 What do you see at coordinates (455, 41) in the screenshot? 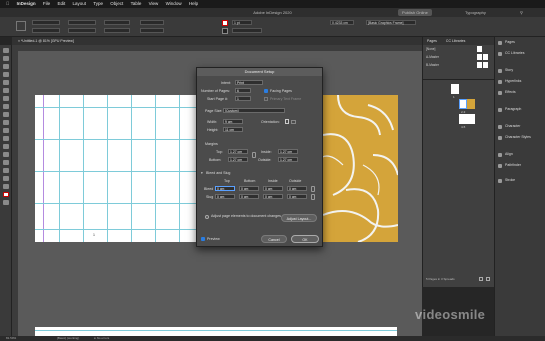
I see `tab-cc-libraries: CC Libraries` at bounding box center [455, 41].